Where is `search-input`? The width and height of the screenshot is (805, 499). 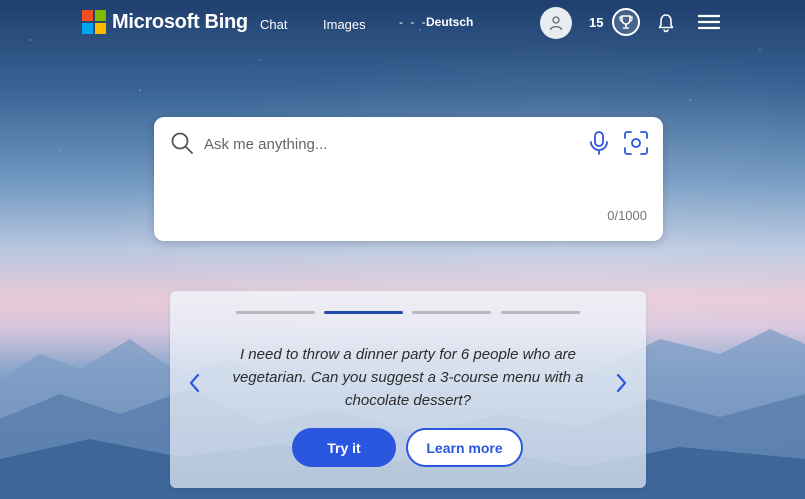
search-input is located at coordinates (389, 144).